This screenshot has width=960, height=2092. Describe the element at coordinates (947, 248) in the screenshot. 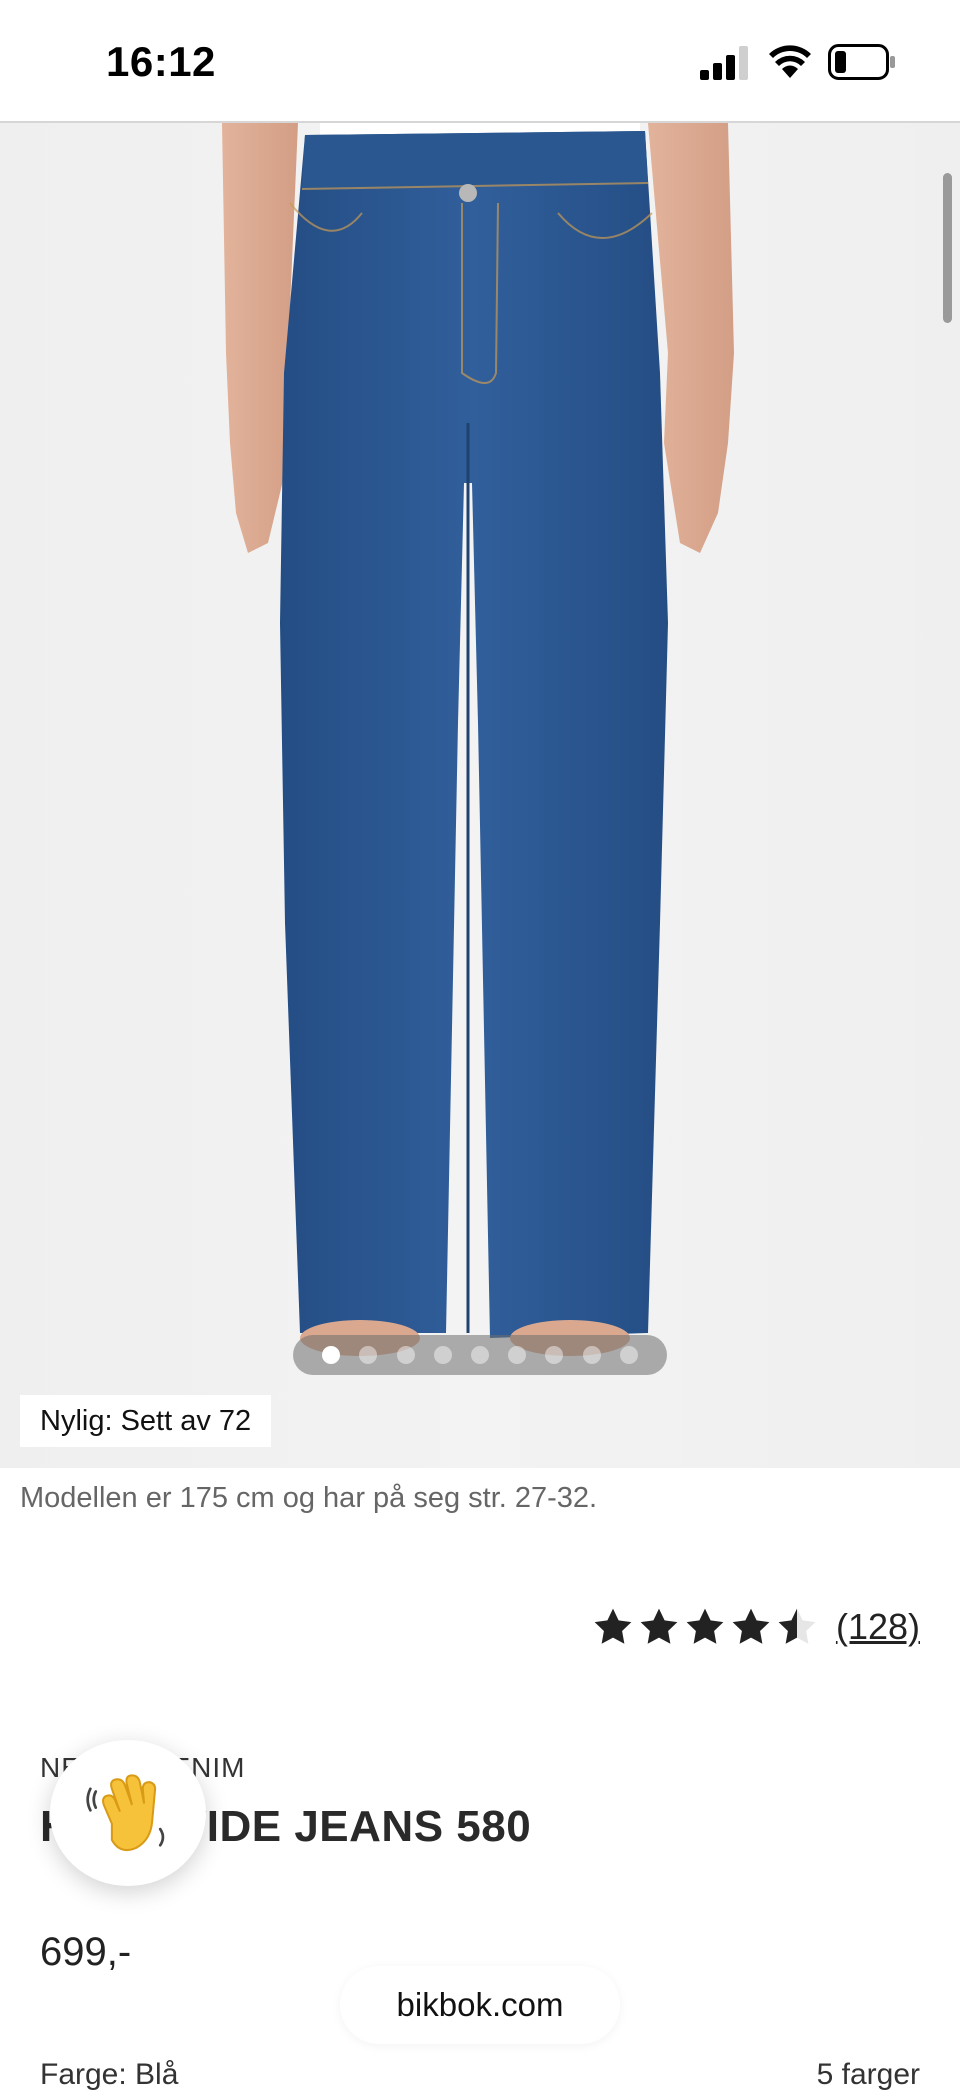

I see `scroll-indicator` at that location.